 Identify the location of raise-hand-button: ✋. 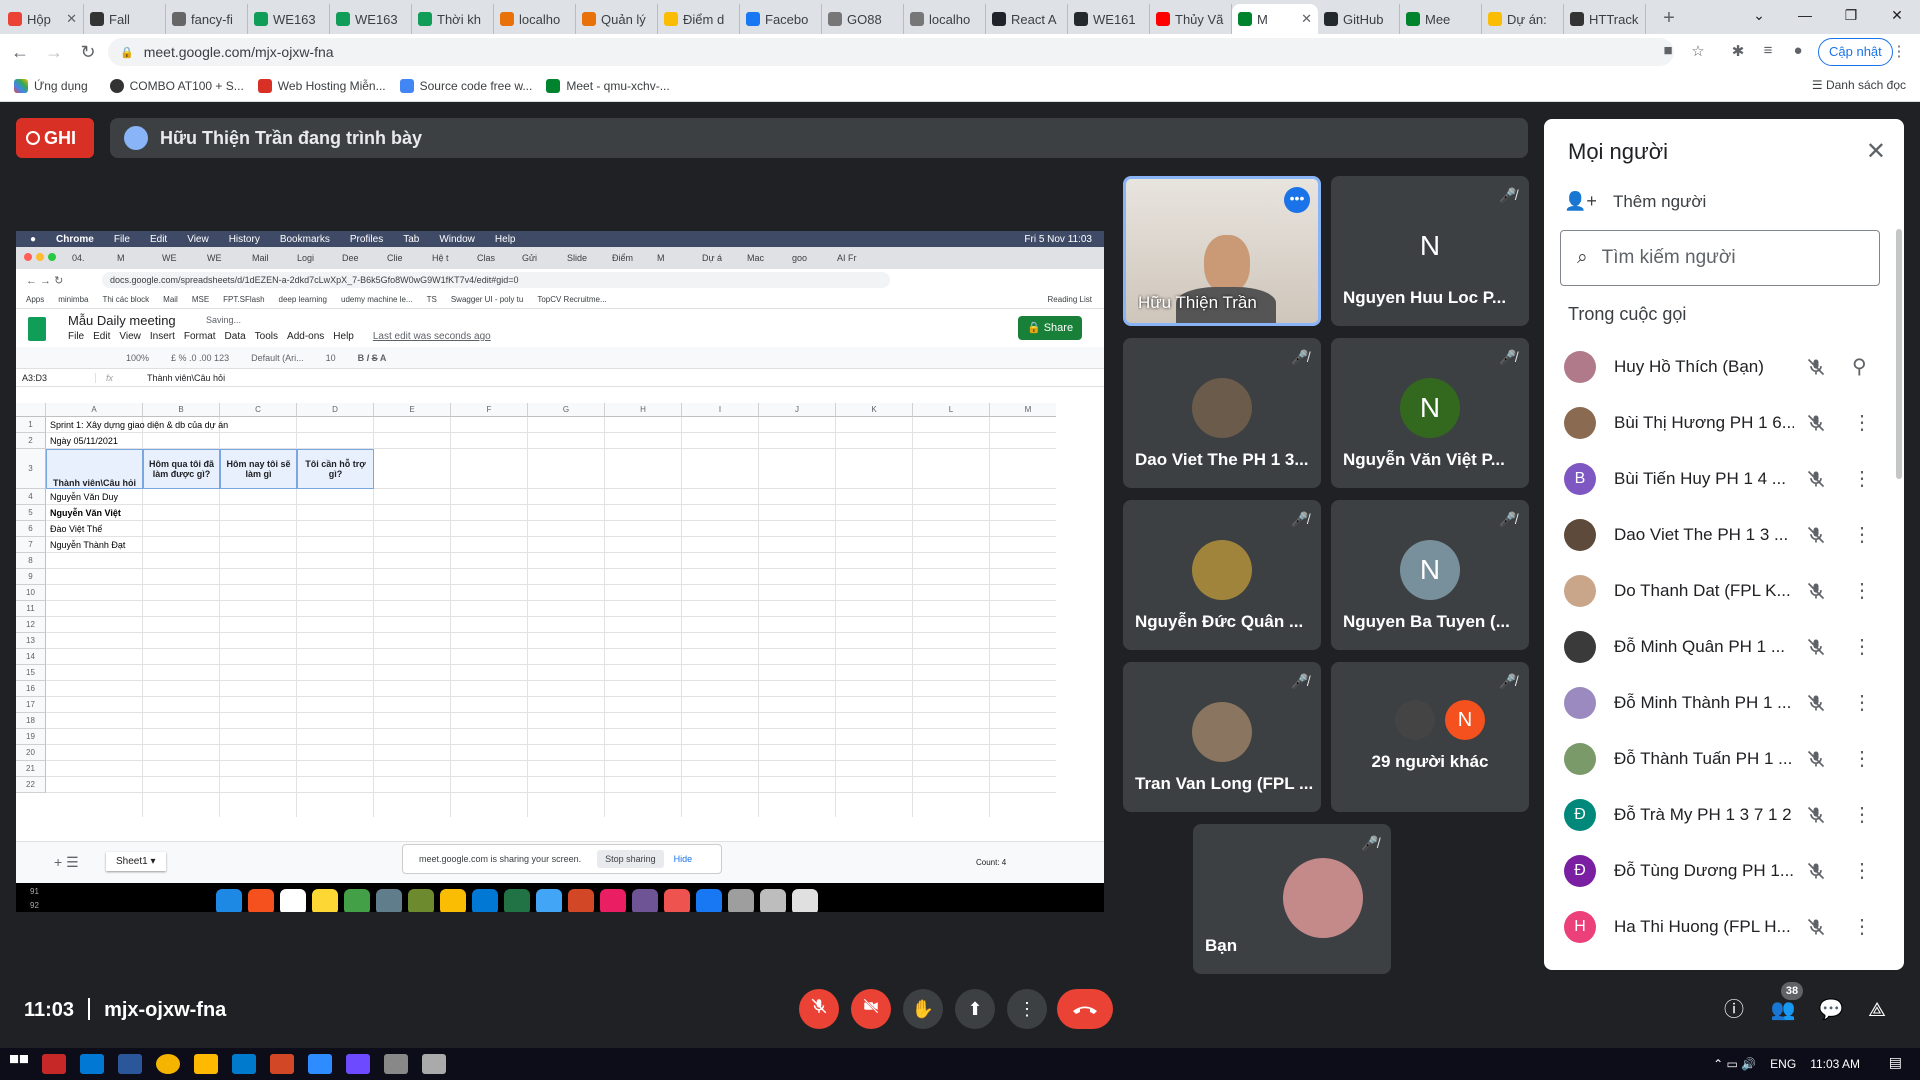
(923, 1009).